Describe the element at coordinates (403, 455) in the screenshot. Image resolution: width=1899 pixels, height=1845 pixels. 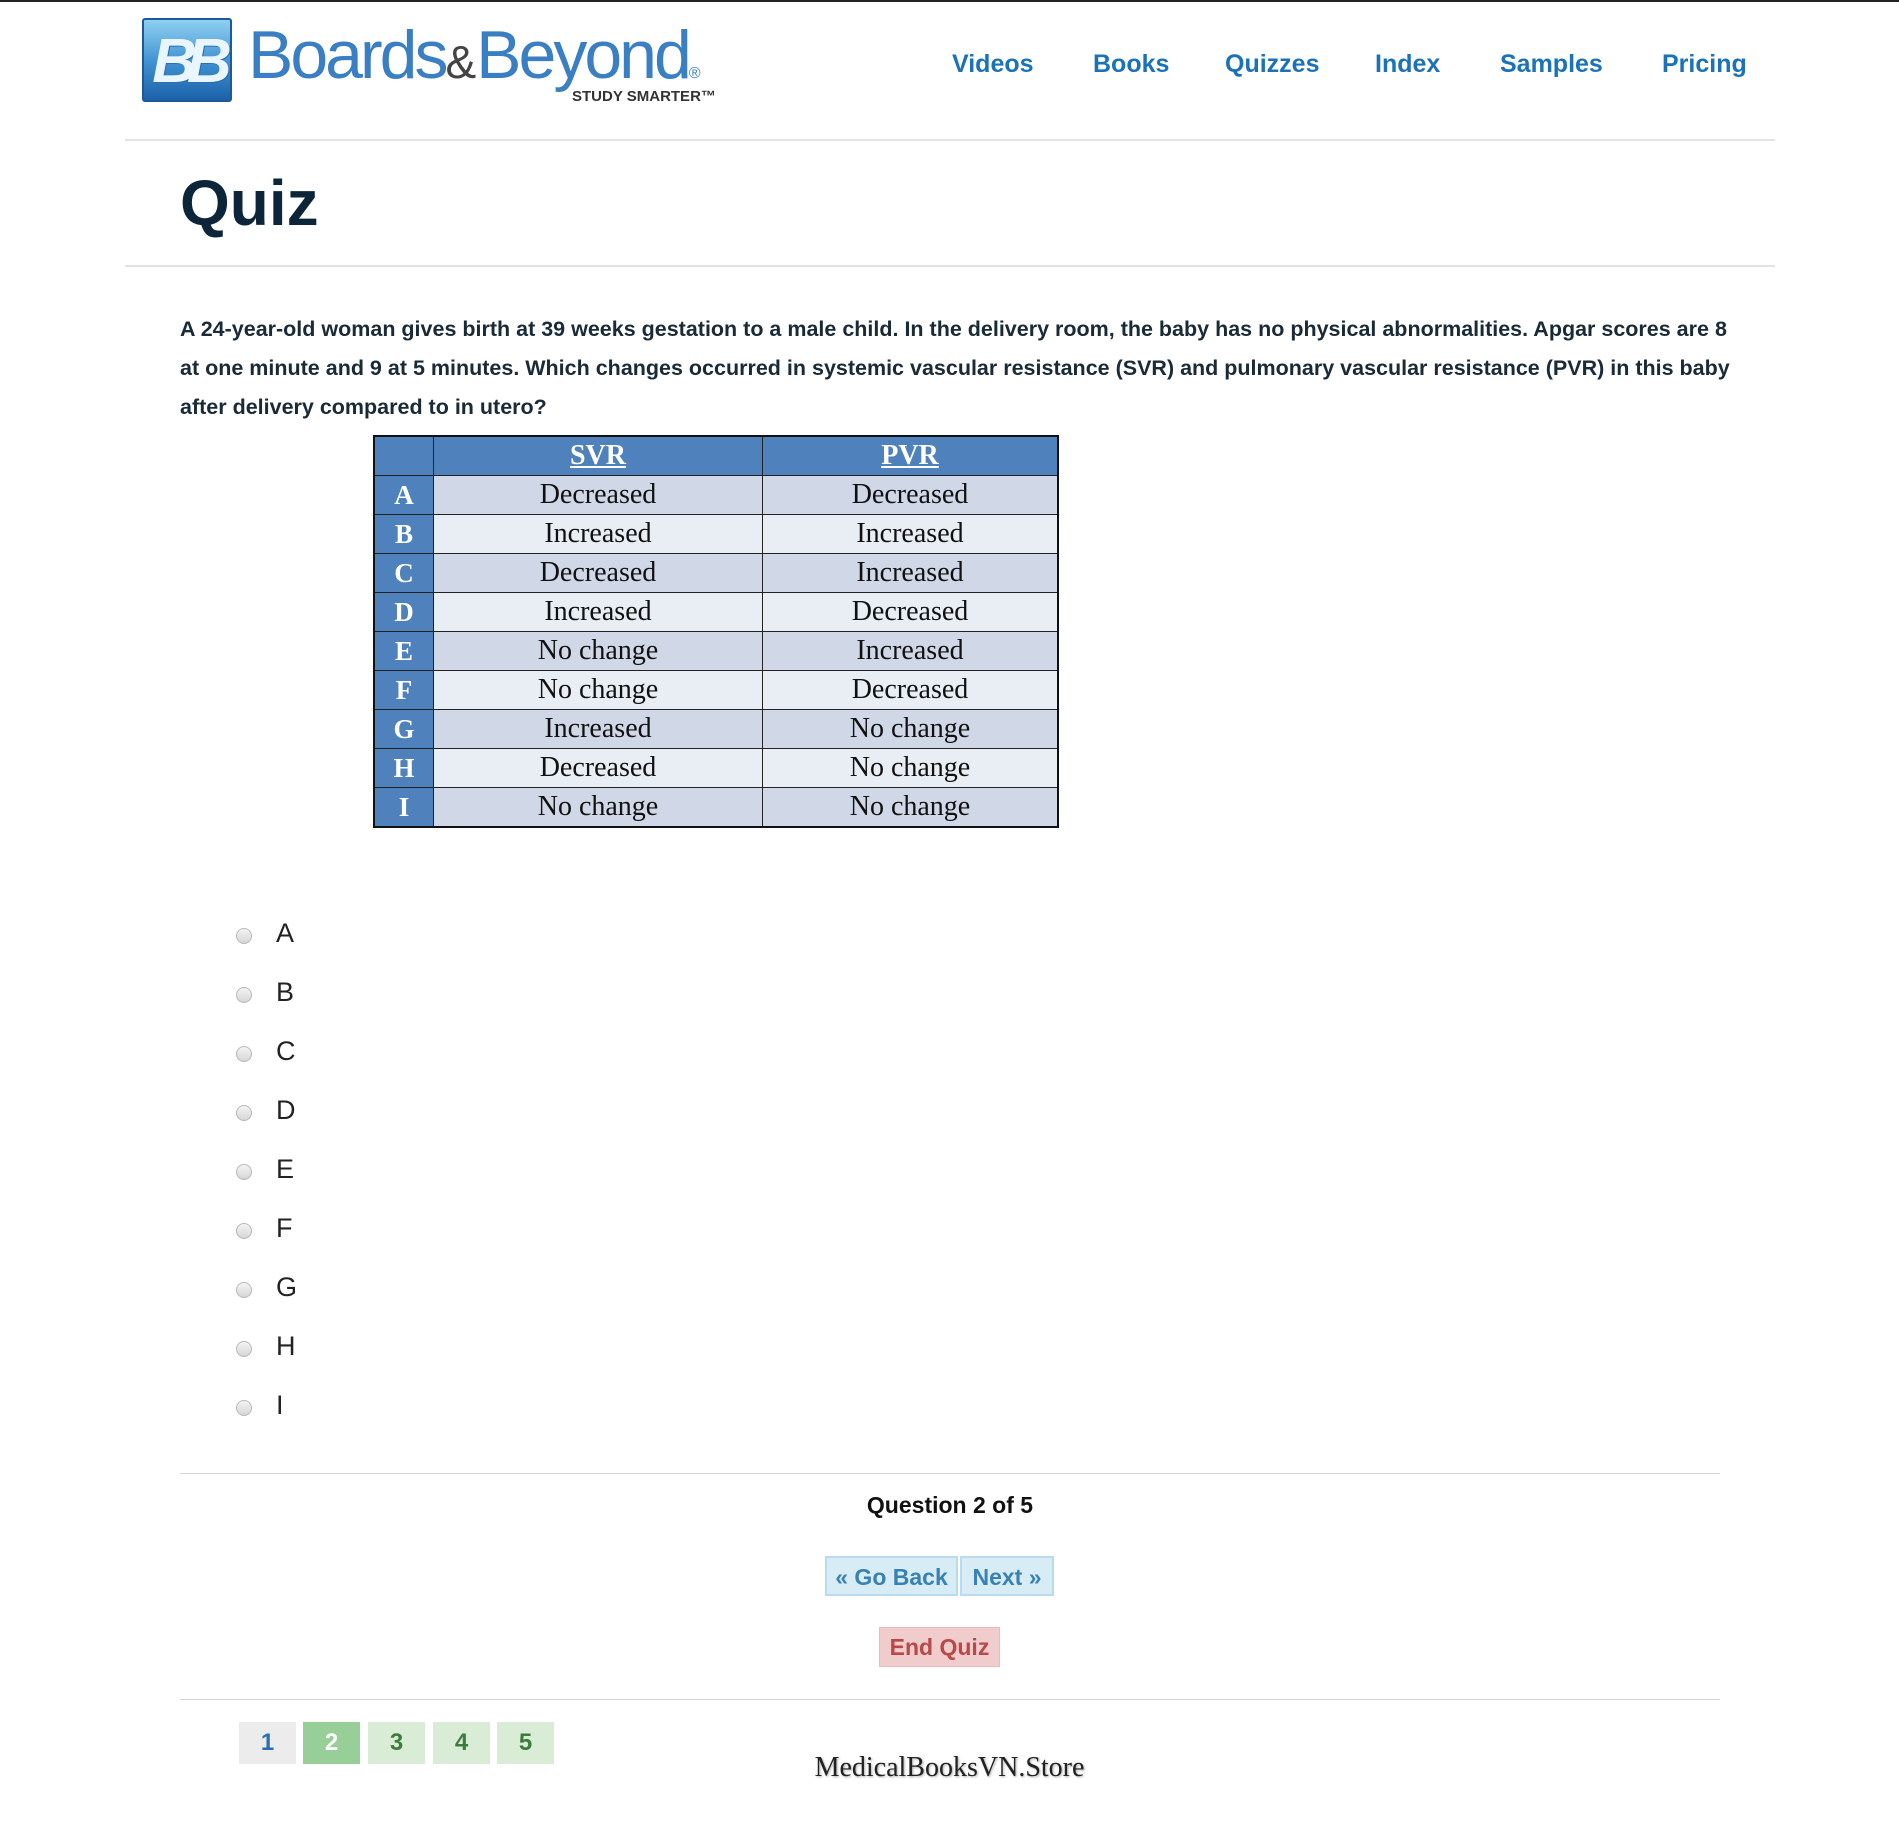
I see `table-corner-cell` at that location.